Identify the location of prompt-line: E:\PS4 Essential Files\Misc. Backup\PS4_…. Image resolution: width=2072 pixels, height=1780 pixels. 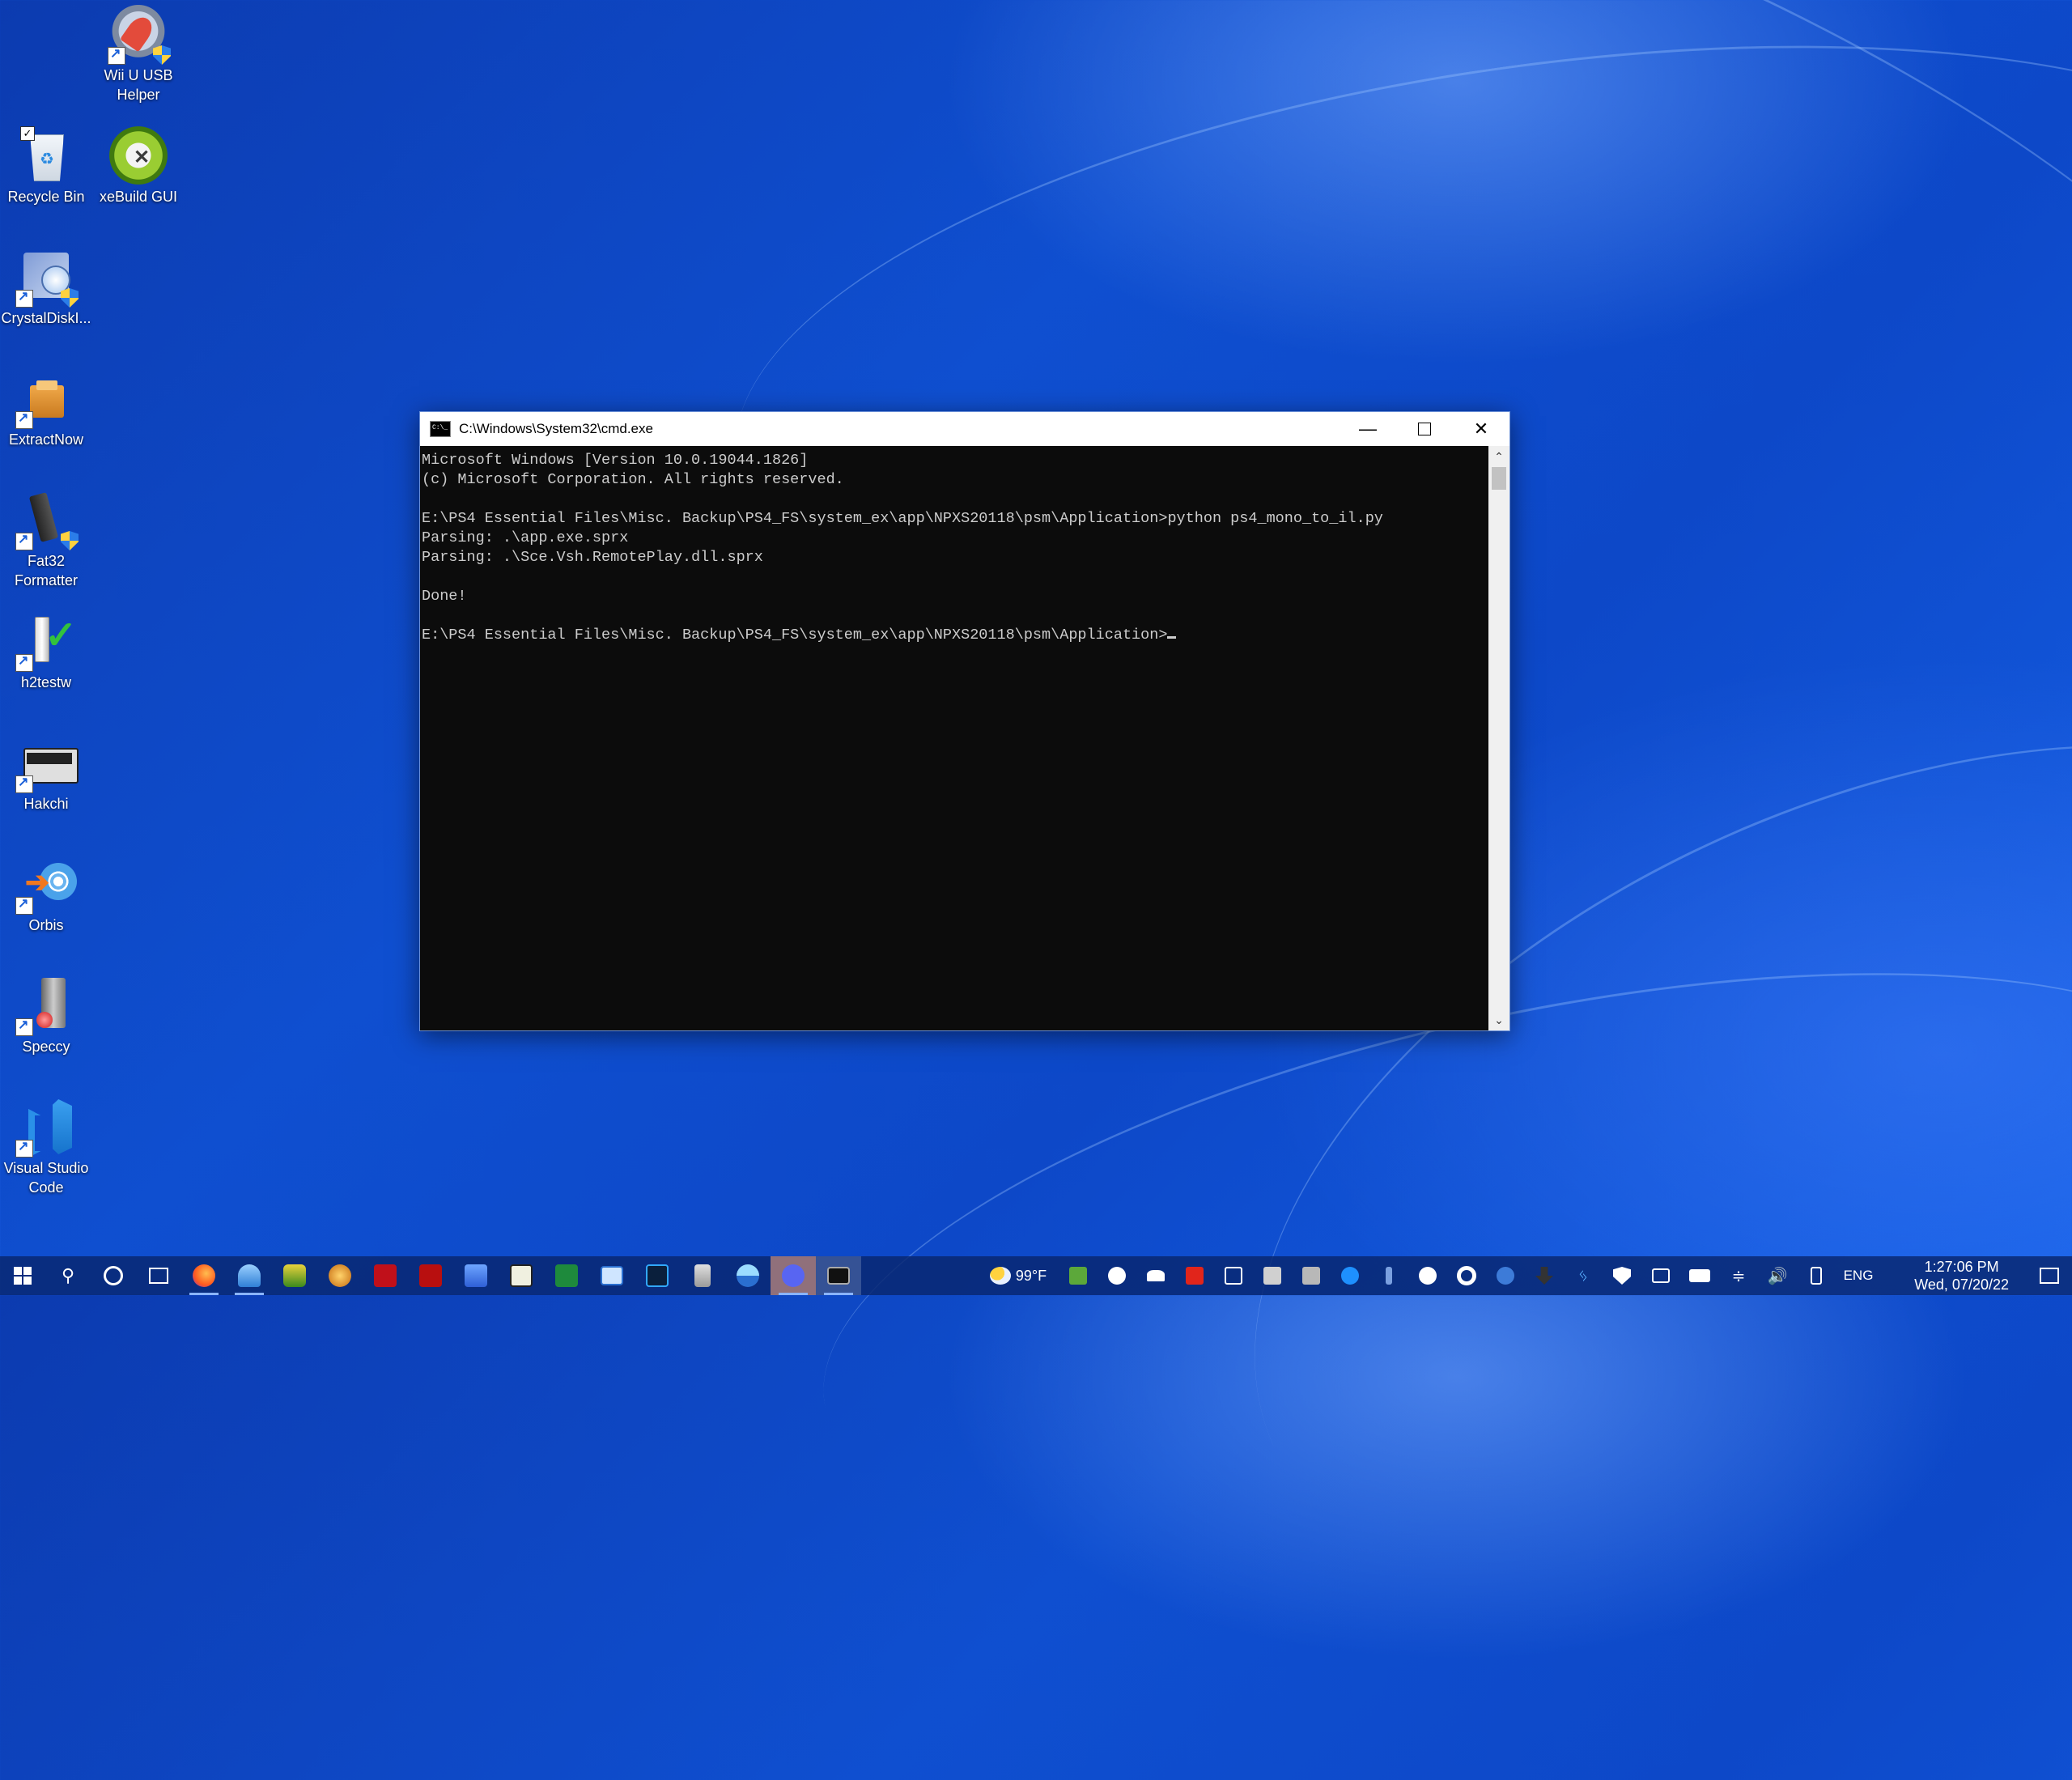
(954, 635).